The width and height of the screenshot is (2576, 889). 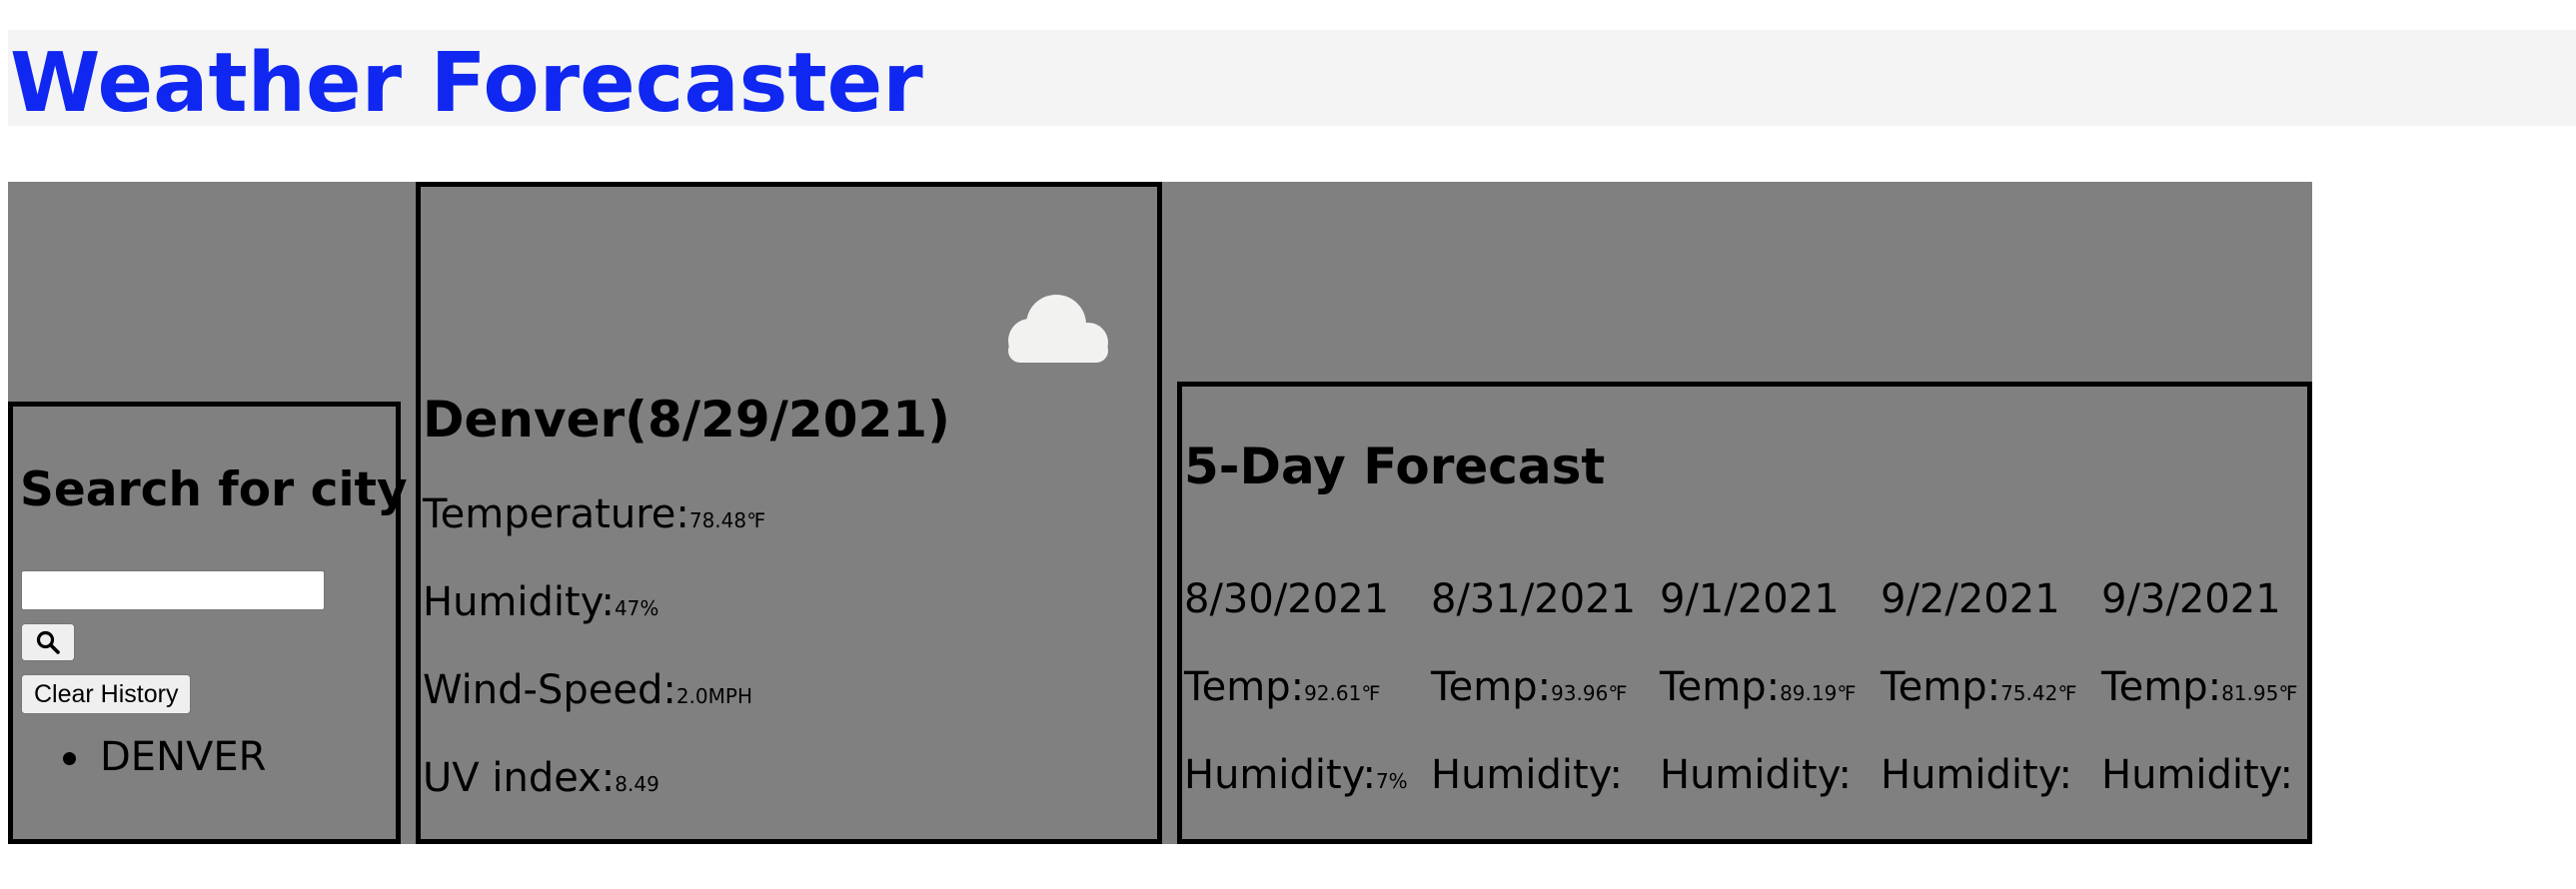 What do you see at coordinates (727, 520) in the screenshot?
I see `temperature-value: 78.48℉` at bounding box center [727, 520].